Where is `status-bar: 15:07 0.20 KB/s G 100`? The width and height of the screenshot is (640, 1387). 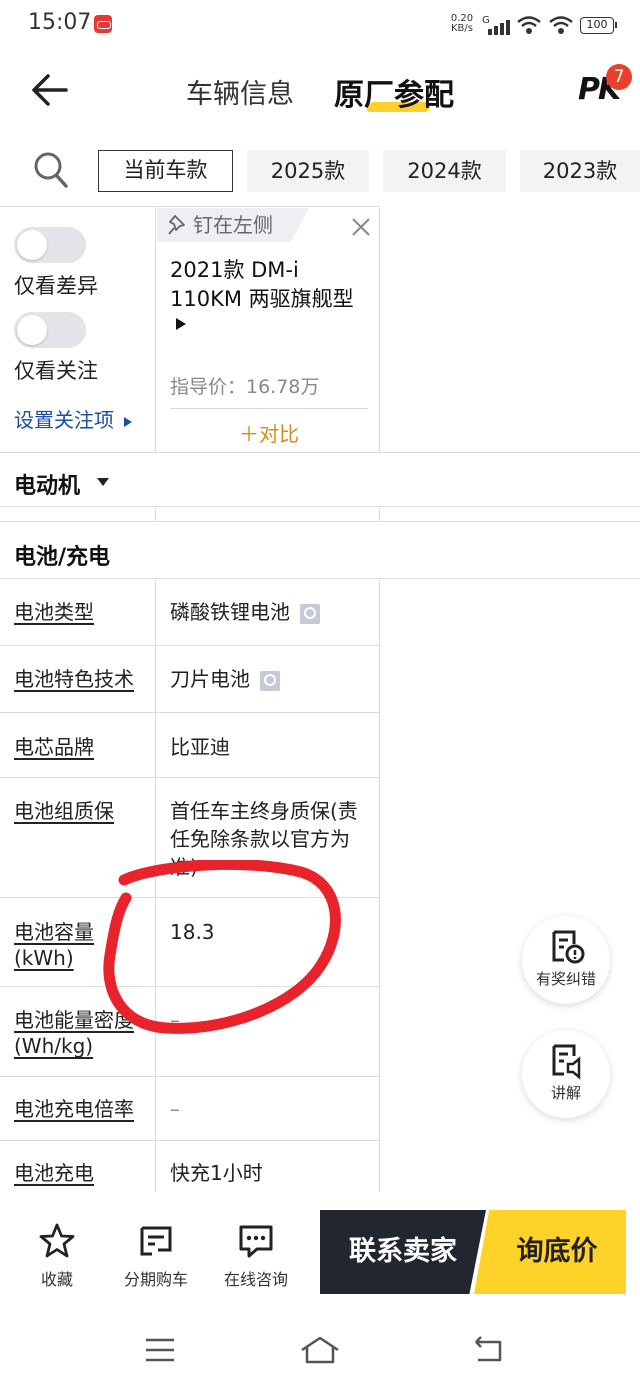
status-bar: 15:07 0.20 KB/s G 100 is located at coordinates (320, 25).